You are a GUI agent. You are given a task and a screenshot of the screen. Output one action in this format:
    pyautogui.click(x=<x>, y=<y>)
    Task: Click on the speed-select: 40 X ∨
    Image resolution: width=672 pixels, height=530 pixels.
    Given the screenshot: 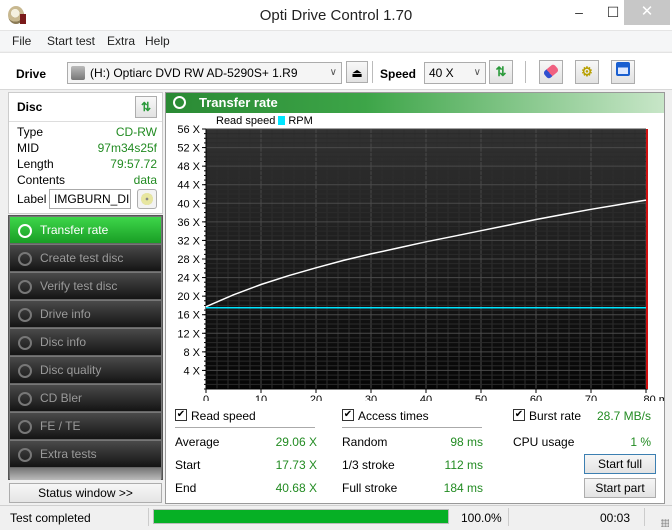 What is the action you would take?
    pyautogui.click(x=455, y=73)
    